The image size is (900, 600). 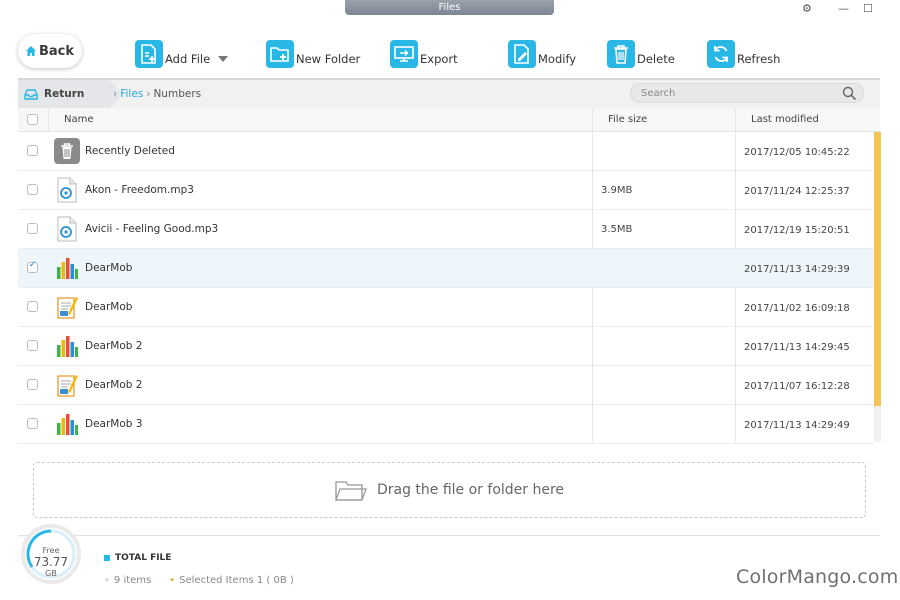 What do you see at coordinates (797, 308) in the screenshot?
I see `file-modified: 2017/11/02 16:09:18` at bounding box center [797, 308].